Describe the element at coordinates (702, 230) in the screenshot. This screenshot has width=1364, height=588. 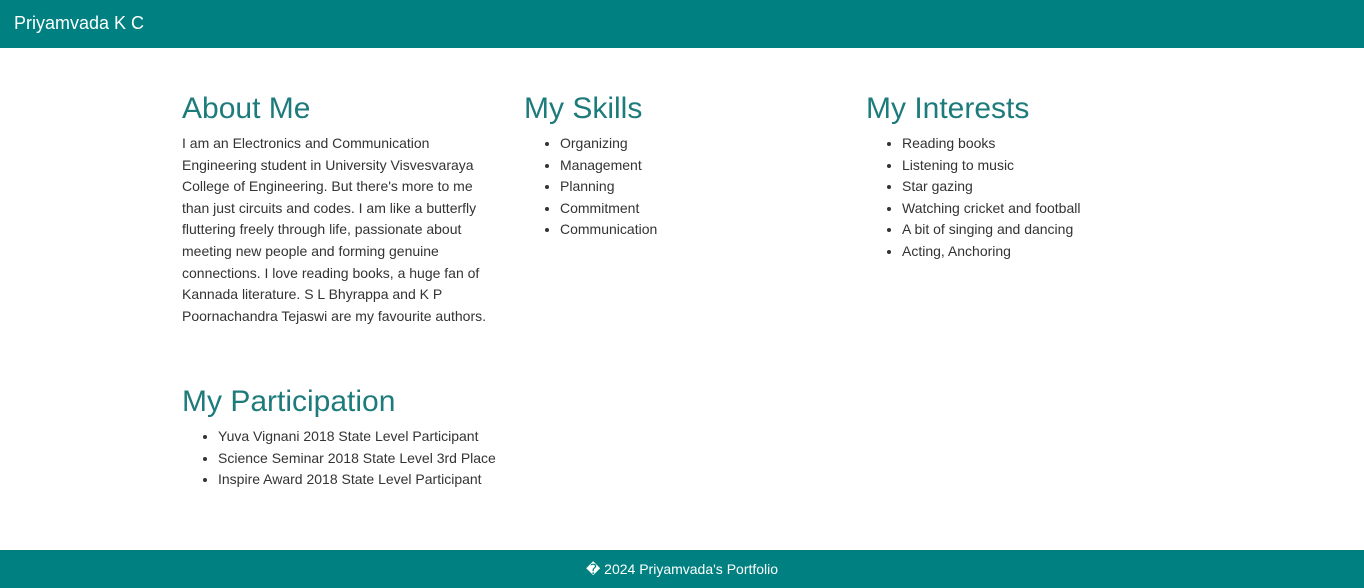
I see `skill-item: Communication` at that location.